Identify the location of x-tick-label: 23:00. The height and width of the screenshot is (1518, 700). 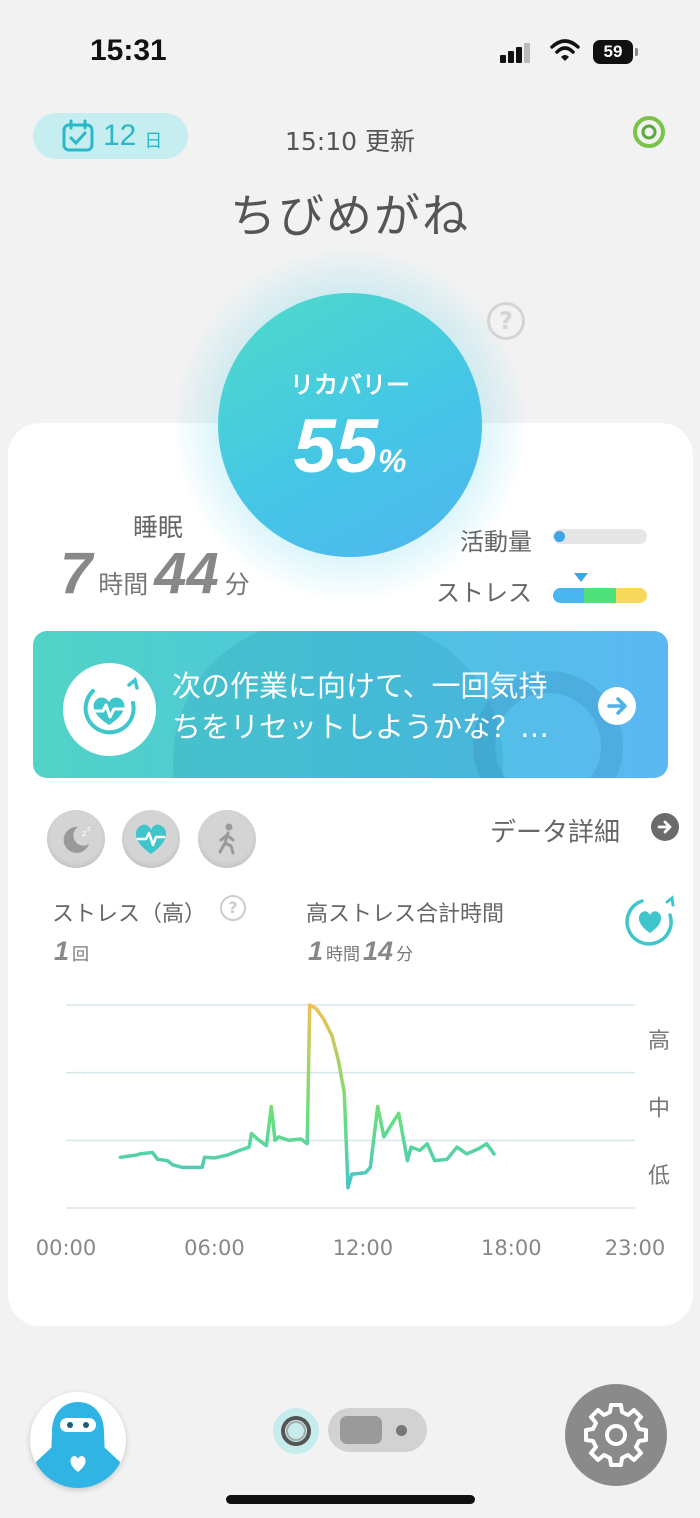
(635, 1248).